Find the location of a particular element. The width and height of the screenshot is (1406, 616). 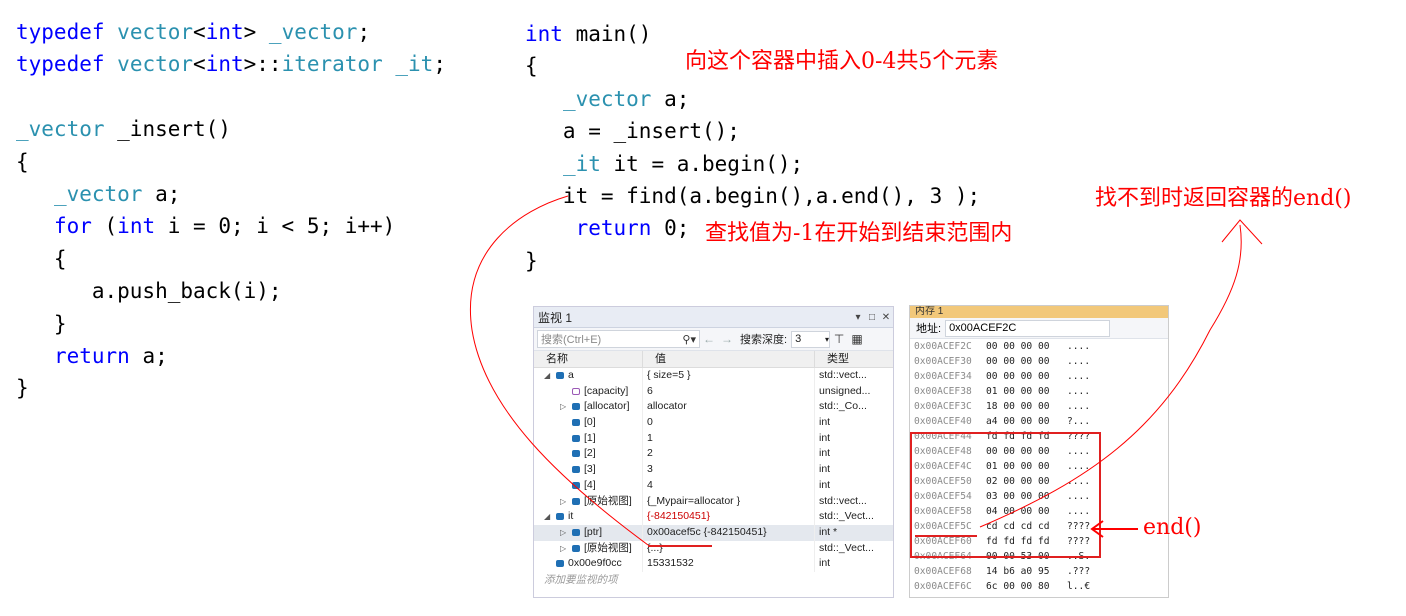

end-to-note-curve is located at coordinates (1110, 376).